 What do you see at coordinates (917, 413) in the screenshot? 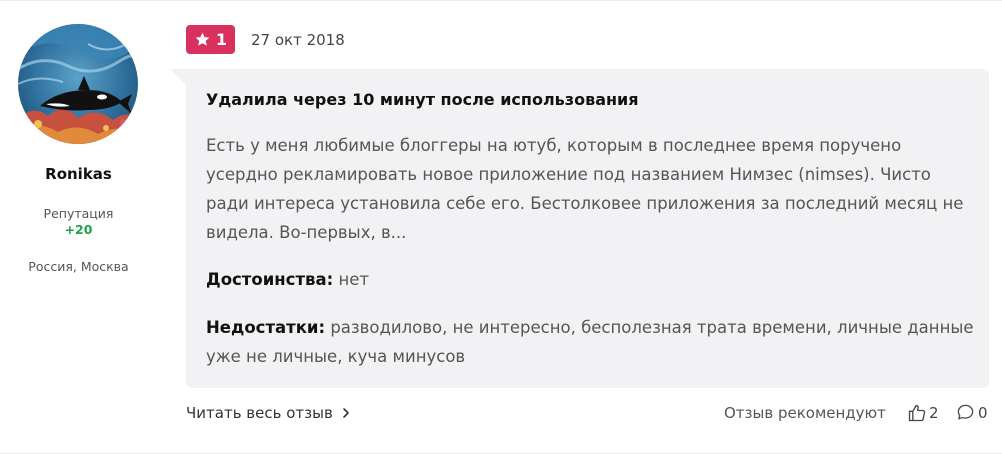
I see `thumbs-up-icon` at bounding box center [917, 413].